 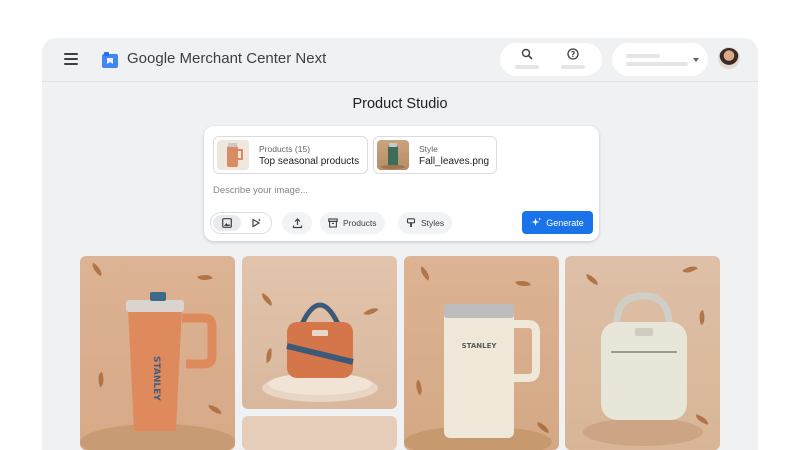 I want to click on style-chip-label: Style, so click(x=428, y=149).